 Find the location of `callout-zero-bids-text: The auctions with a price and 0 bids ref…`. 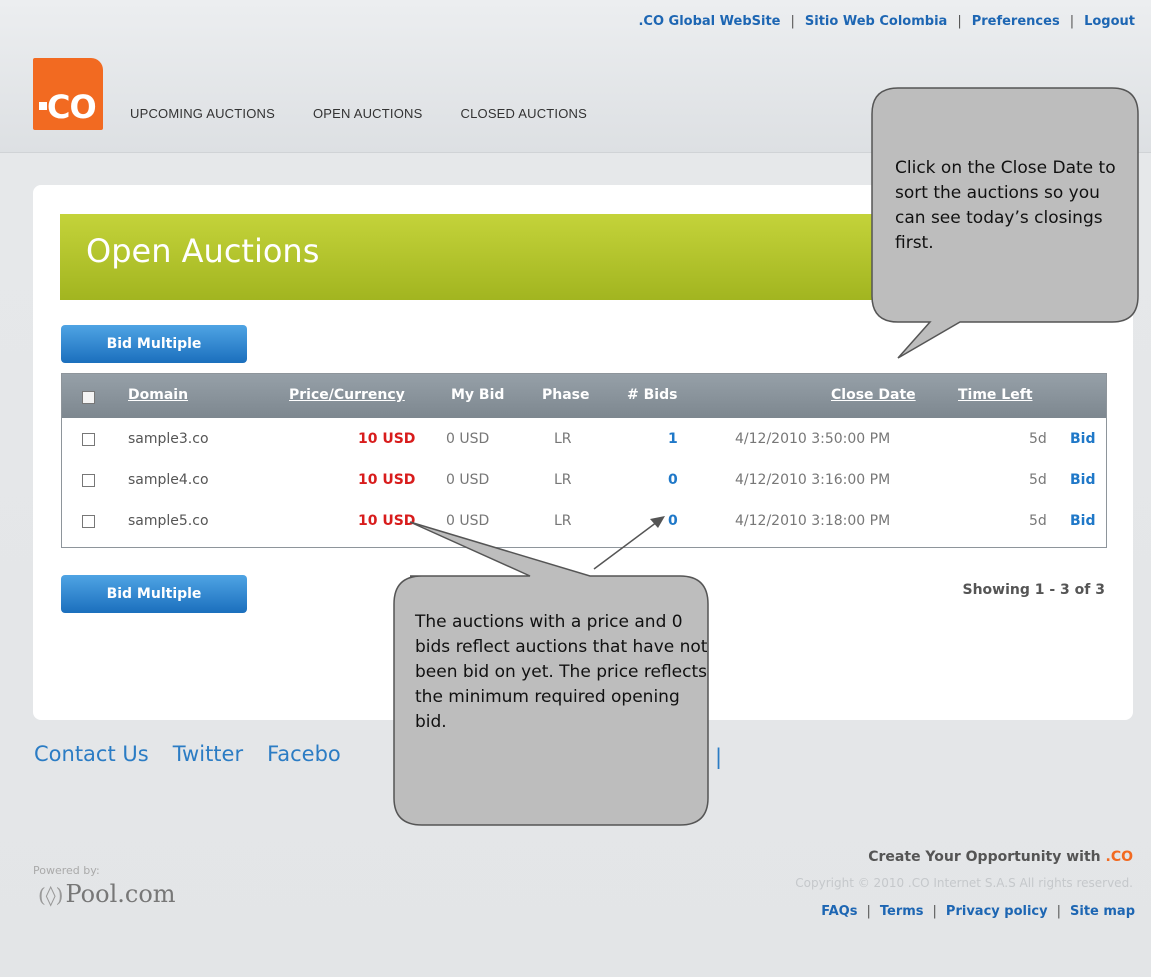

callout-zero-bids-text: The auctions with a price and 0 bids ref… is located at coordinates (561, 672).